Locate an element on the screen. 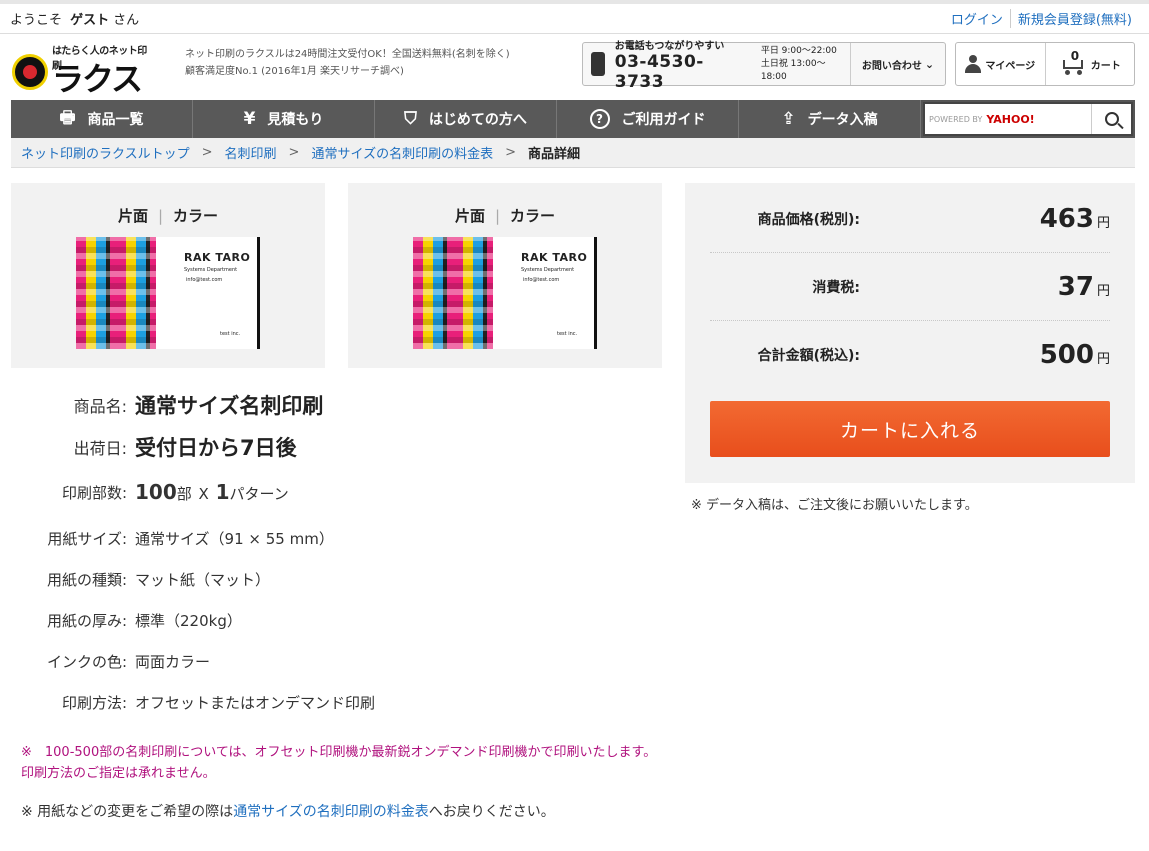 This screenshot has height=851, width=1149. user-box: マイページ 0 カート is located at coordinates (1045, 64).